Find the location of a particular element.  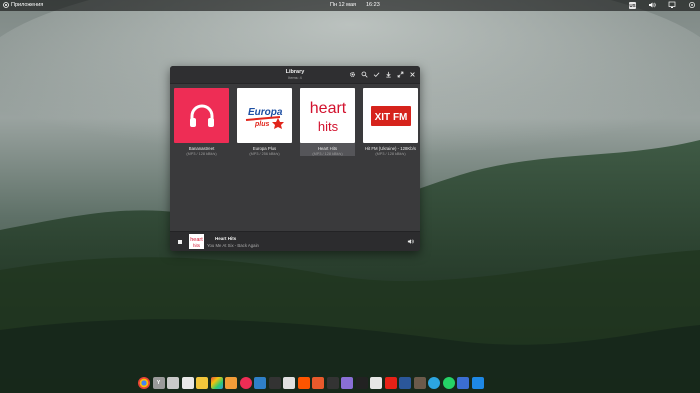

soundcloud-icon is located at coordinates (289, 383).